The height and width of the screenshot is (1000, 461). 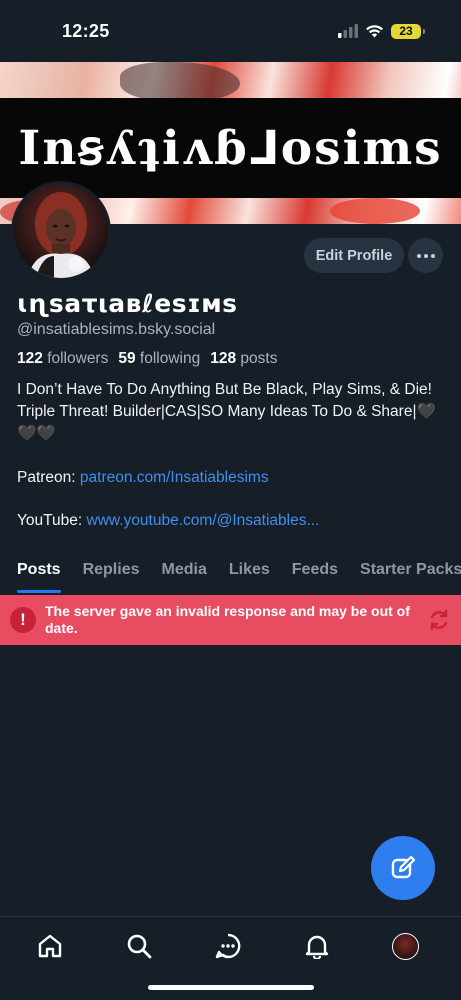 I want to click on alert-icon: !, so click(x=23, y=620).